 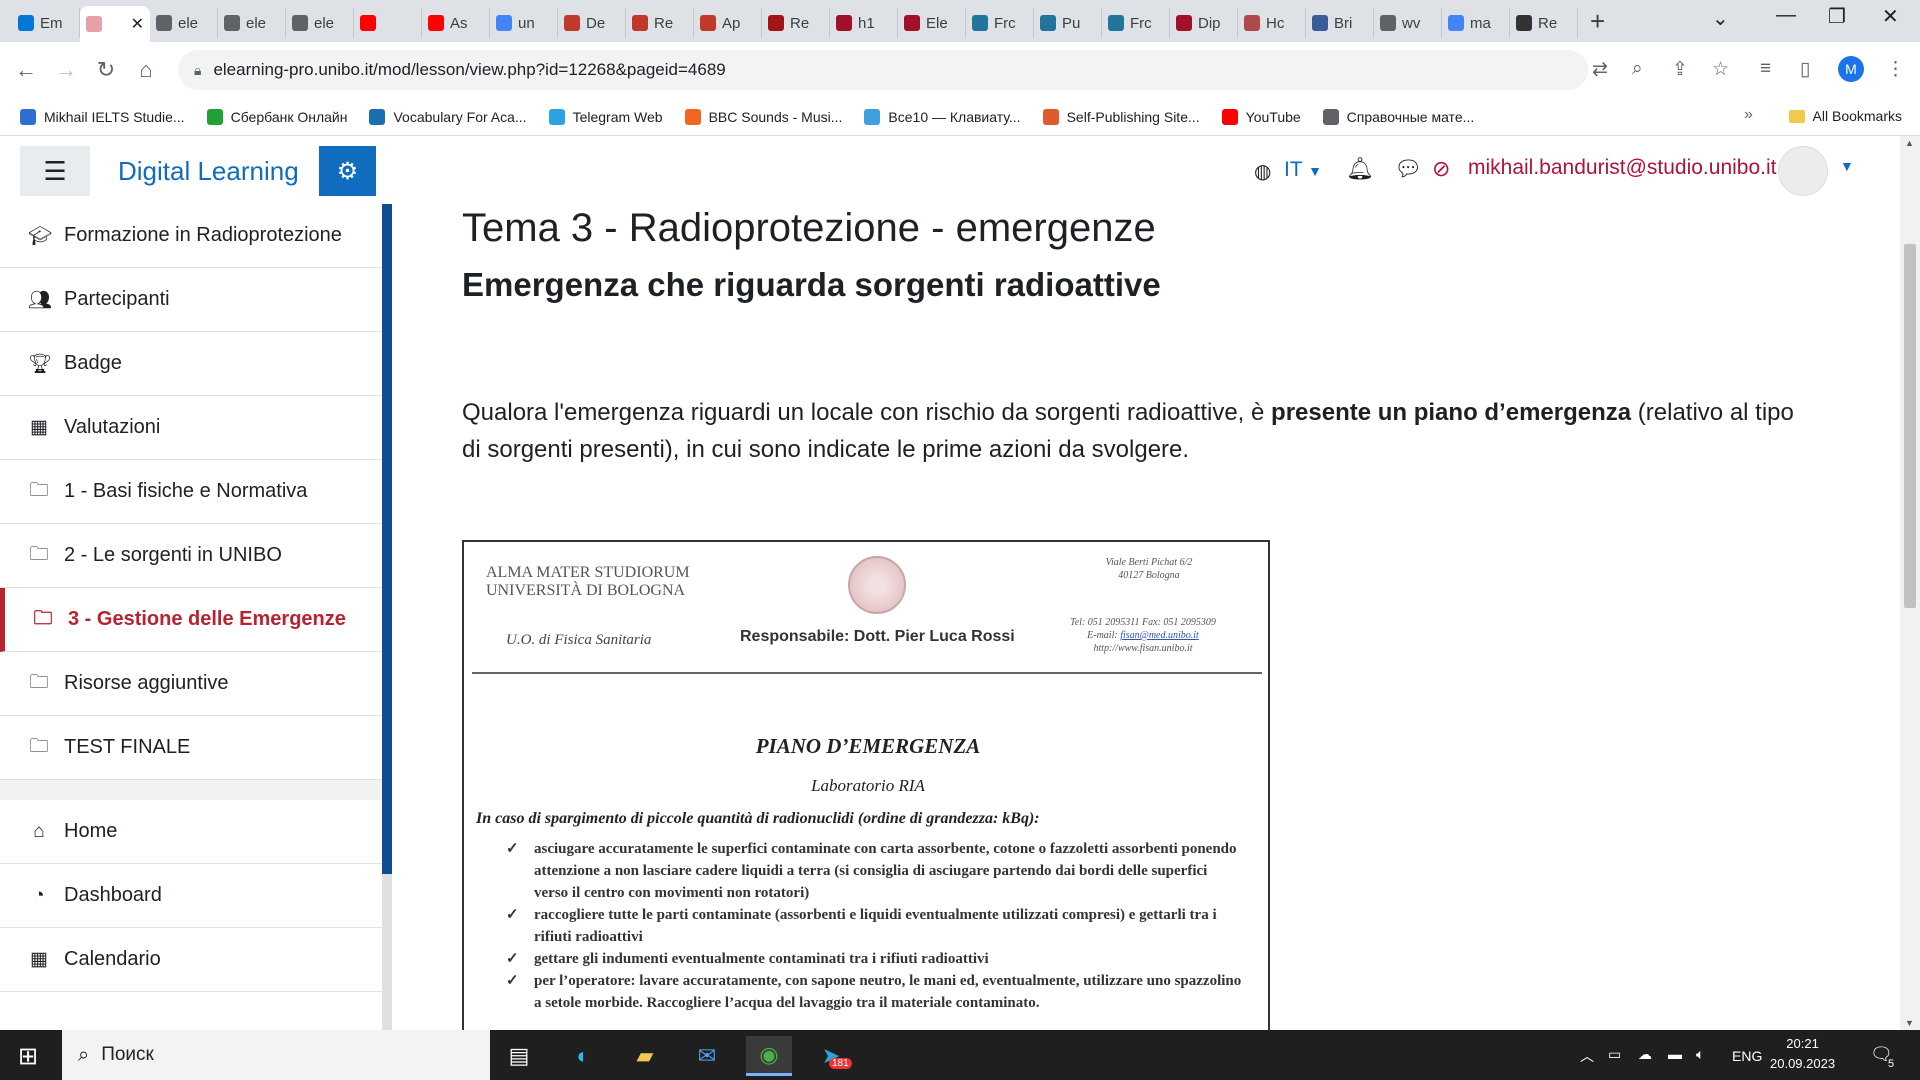 What do you see at coordinates (831, 1056) in the screenshot?
I see `telegram-taskbar-icon: ➤` at bounding box center [831, 1056].